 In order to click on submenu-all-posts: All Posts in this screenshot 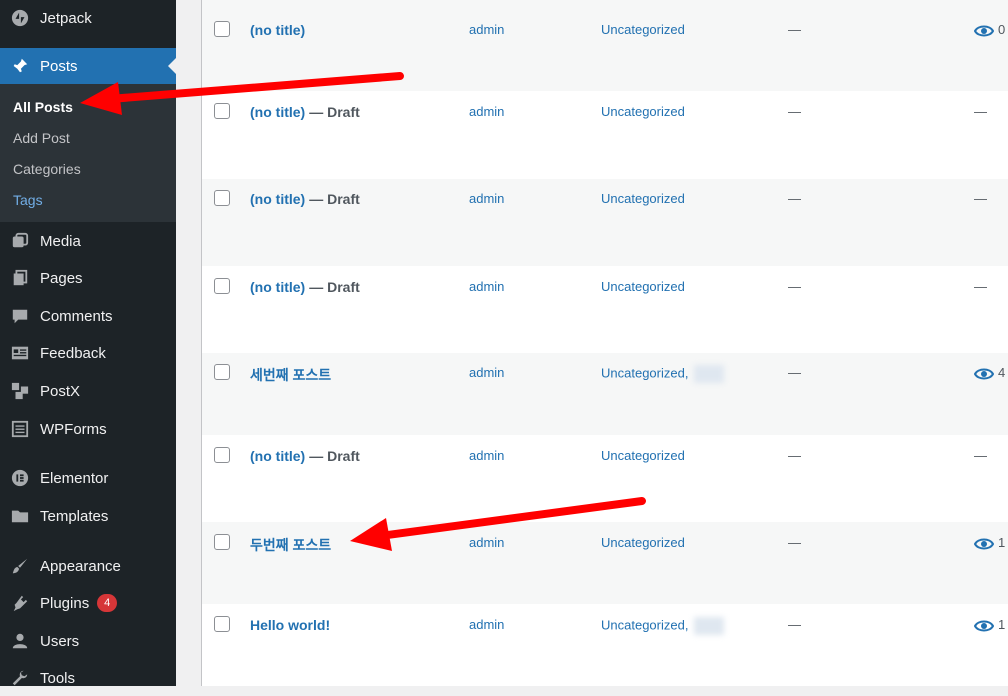, I will do `click(43, 107)`.